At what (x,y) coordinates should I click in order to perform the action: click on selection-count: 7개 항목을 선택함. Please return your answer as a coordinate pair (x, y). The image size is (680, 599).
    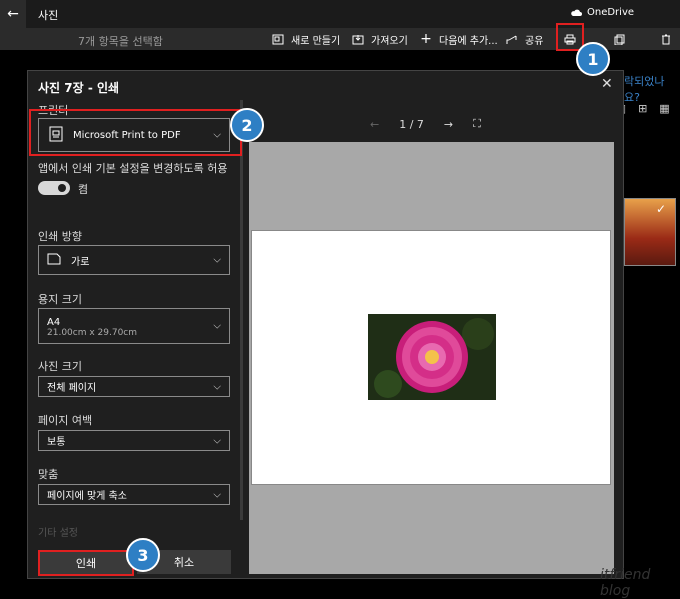
    Looking at the image, I should click on (120, 41).